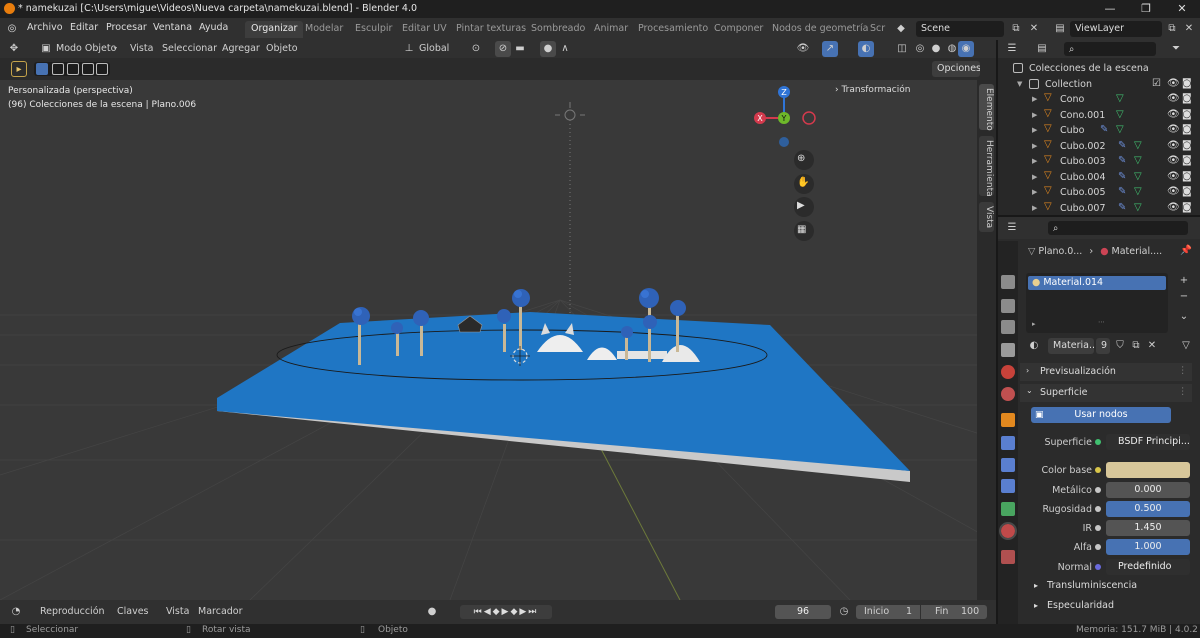  I want to click on material-slot-list: ● Material.014 ▸ ⋯, so click(1097, 303).